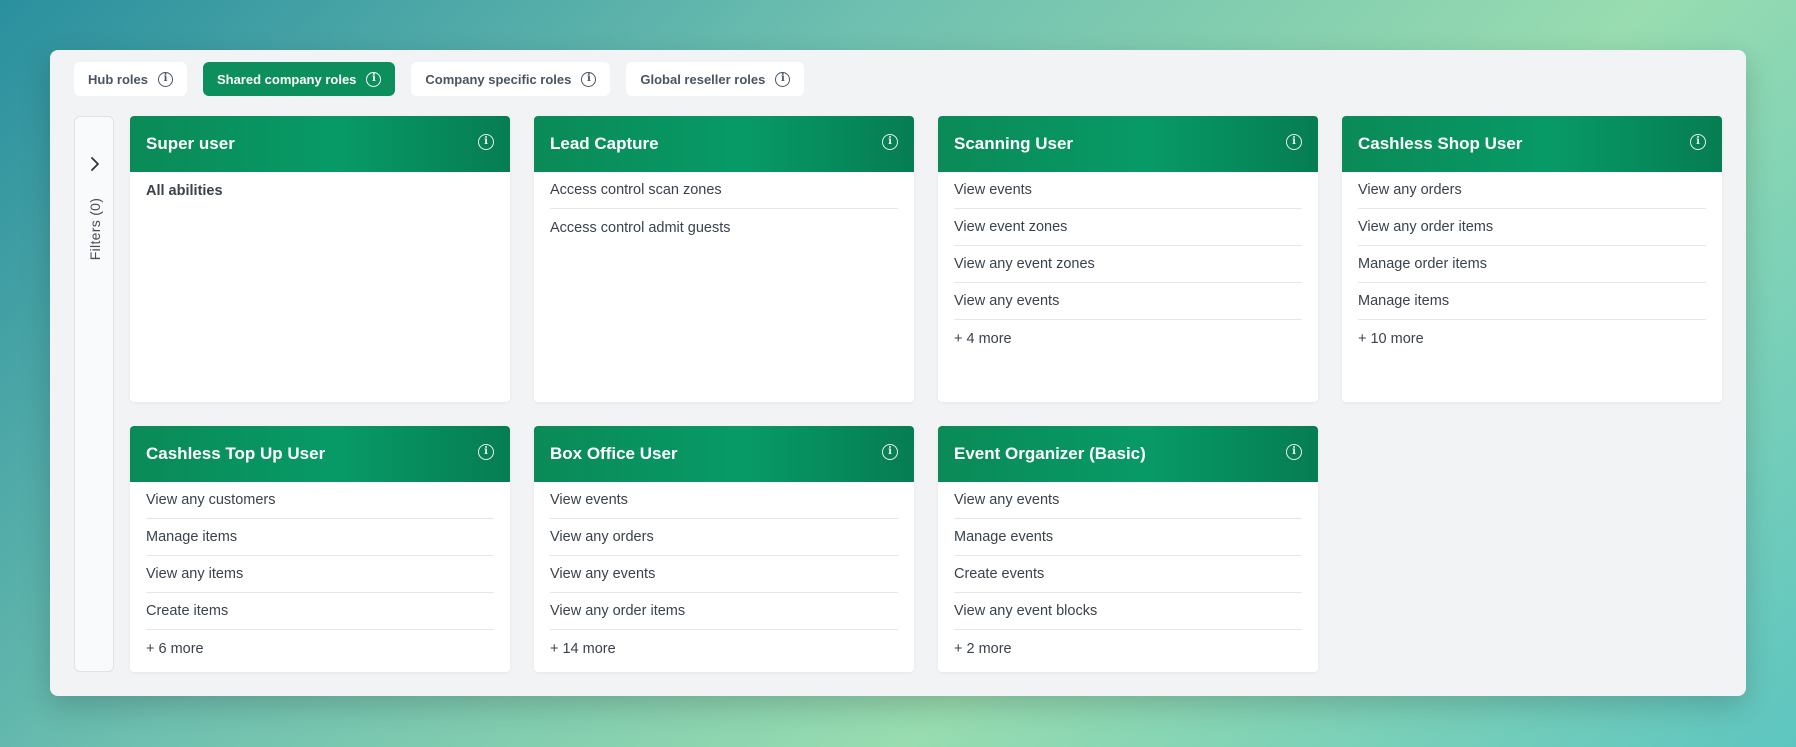 The height and width of the screenshot is (747, 1796). Describe the element at coordinates (614, 453) in the screenshot. I see `card-title: Box Office User` at that location.